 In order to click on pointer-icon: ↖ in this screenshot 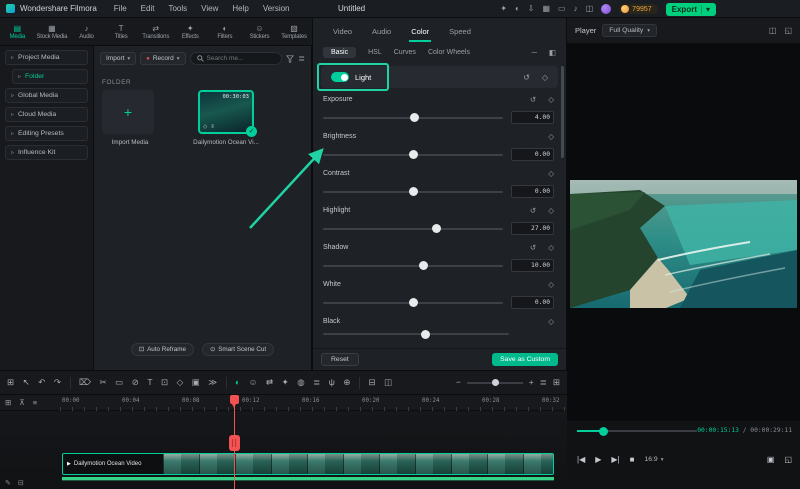, I will do `click(26, 382)`.